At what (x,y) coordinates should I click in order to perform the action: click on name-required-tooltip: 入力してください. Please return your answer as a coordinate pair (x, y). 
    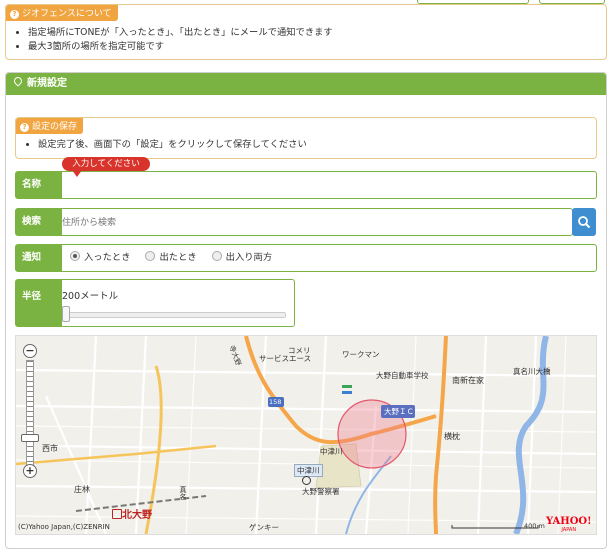
    Looking at the image, I should click on (106, 167).